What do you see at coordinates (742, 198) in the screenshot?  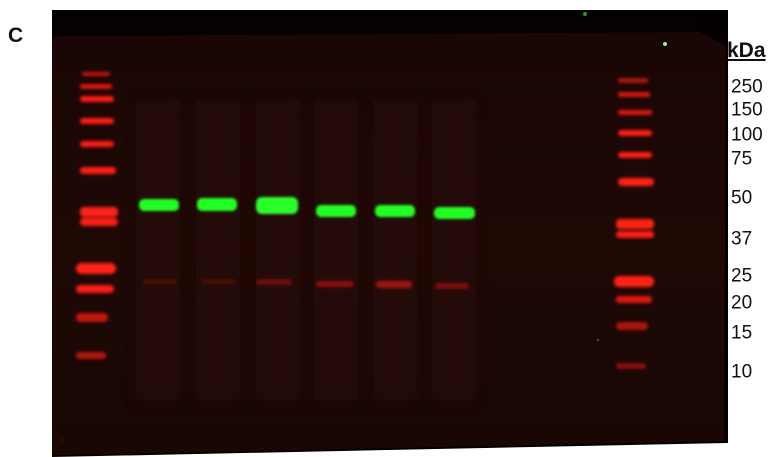 I see `mw-label-50: 50` at bounding box center [742, 198].